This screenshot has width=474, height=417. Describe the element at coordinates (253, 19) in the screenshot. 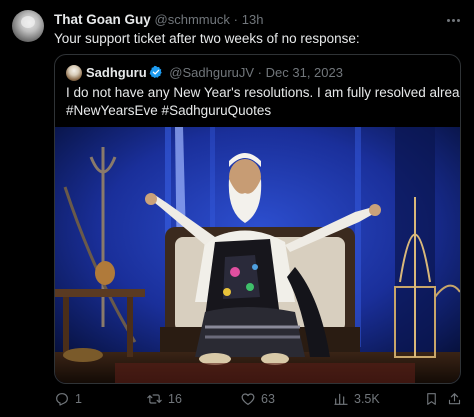

I see `tweet-time: 13h` at that location.